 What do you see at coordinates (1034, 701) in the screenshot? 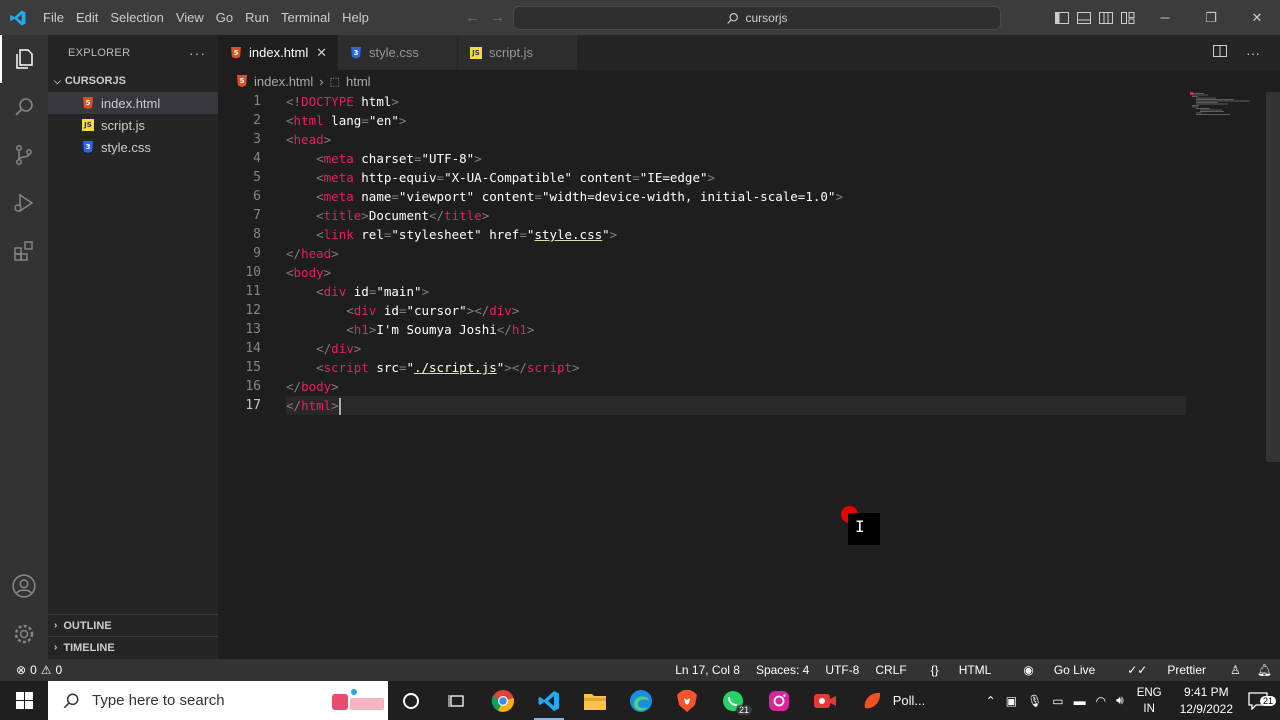
I see `microphone-icon: 🎙︎` at bounding box center [1034, 701].